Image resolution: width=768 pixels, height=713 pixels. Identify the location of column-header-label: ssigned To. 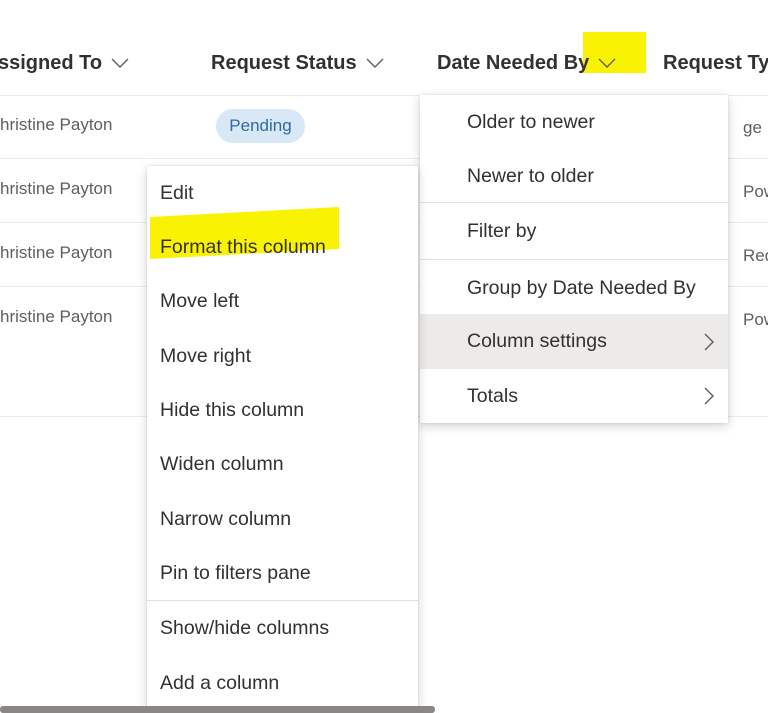
(51, 62).